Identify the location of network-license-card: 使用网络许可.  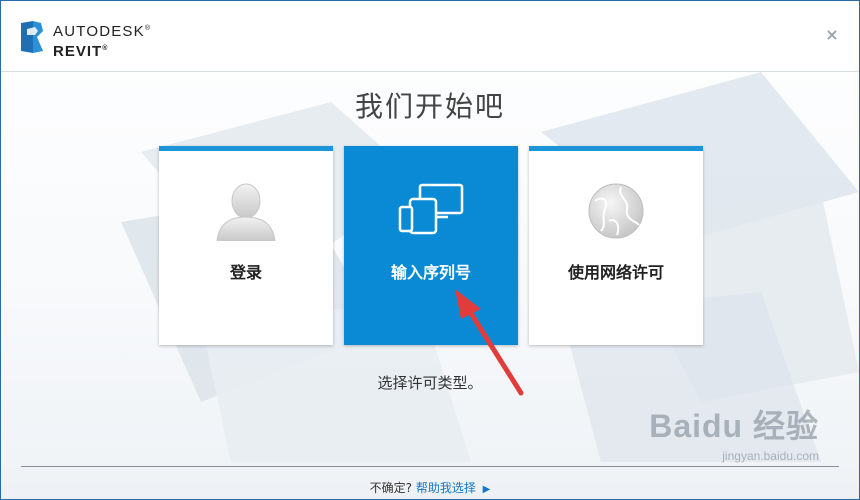
(616, 245).